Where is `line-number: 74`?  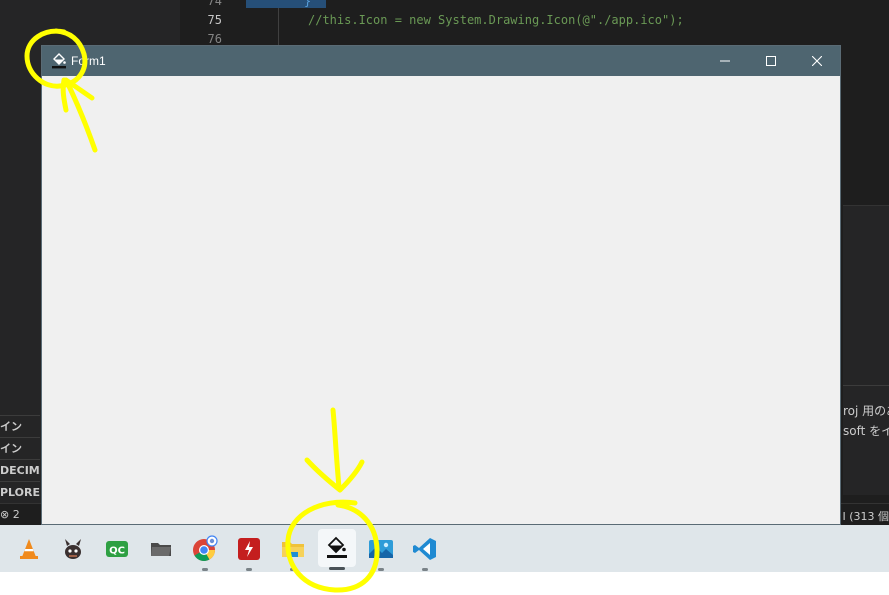
line-number: 74 is located at coordinates (214, 4).